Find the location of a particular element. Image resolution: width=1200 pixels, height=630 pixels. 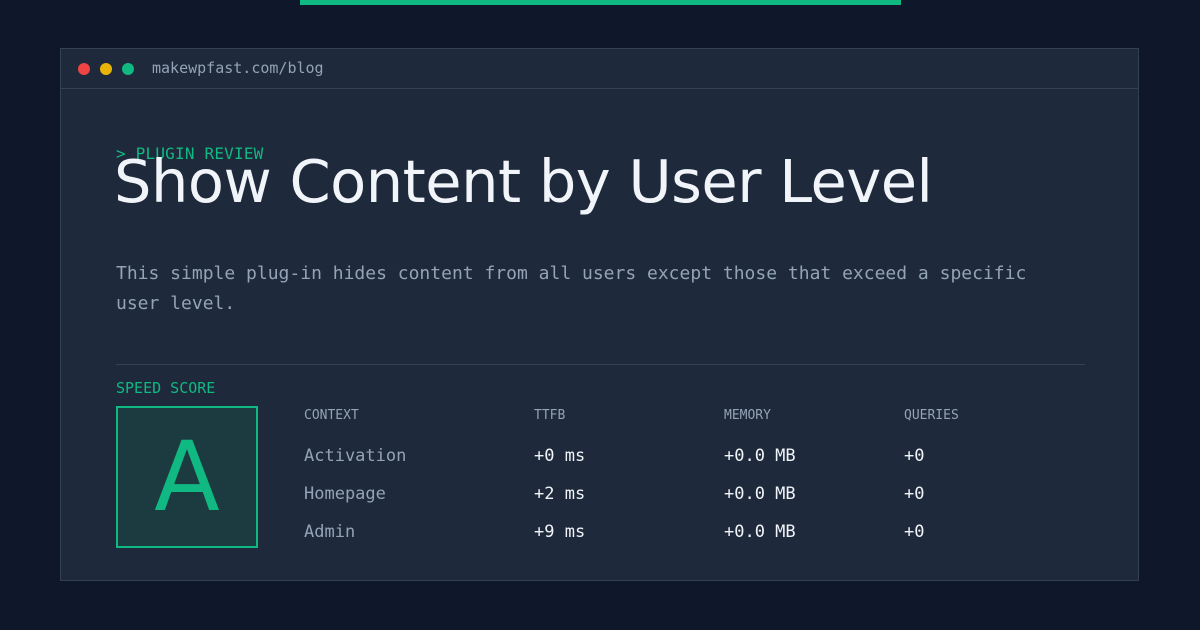

top-accent-bar is located at coordinates (600, 2).